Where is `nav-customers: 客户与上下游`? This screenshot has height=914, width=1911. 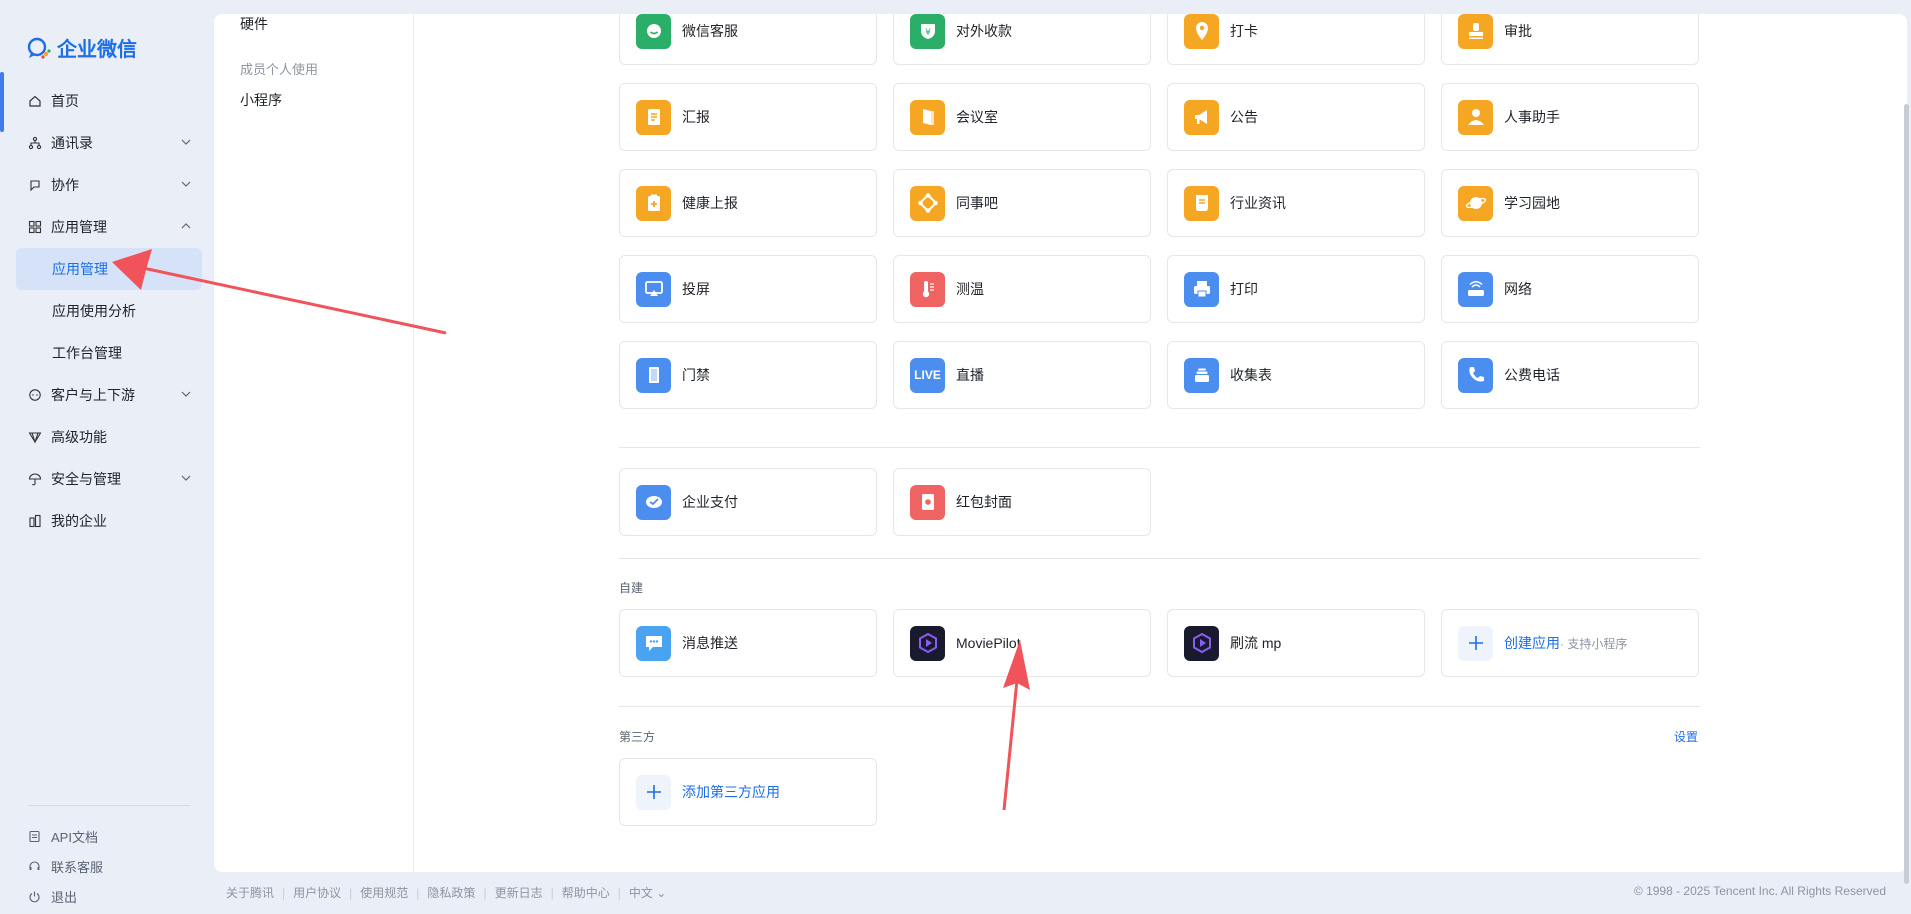
nav-customers: 客户与上下游 is located at coordinates (109, 395).